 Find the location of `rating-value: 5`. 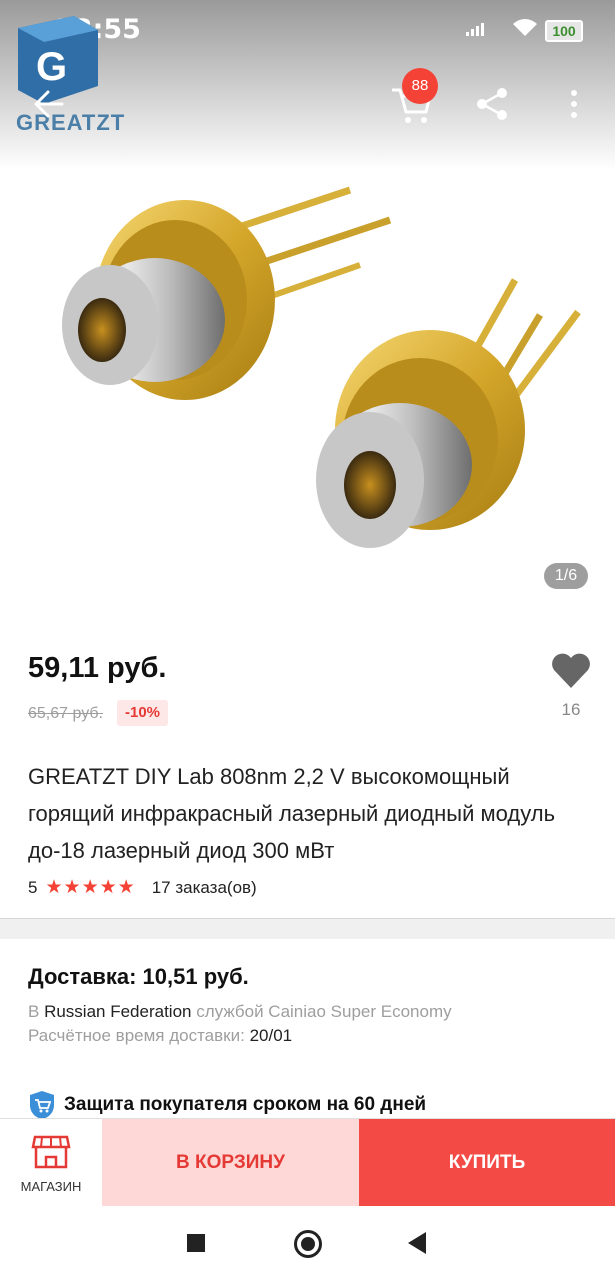

rating-value: 5 is located at coordinates (33, 887).